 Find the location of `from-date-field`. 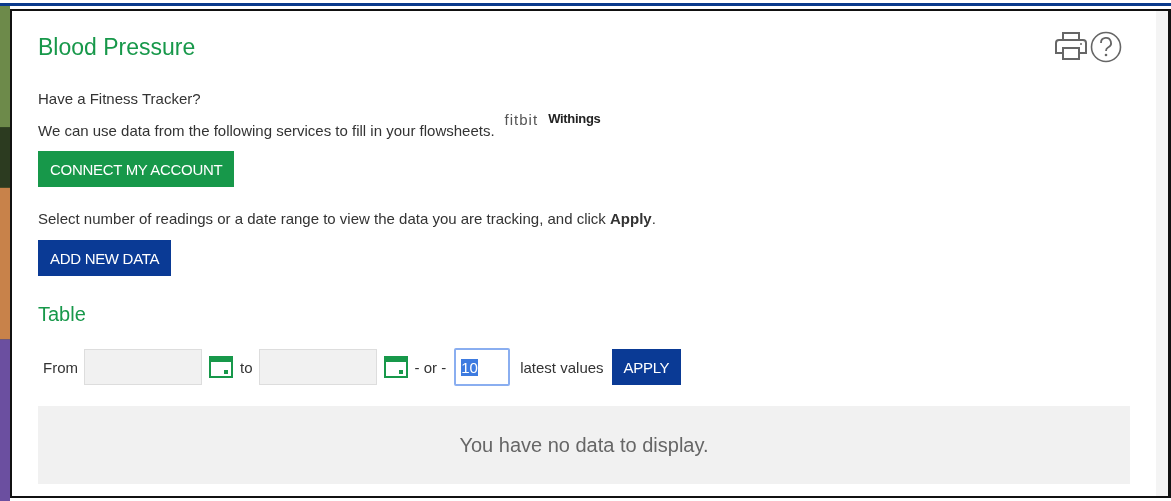

from-date-field is located at coordinates (143, 367).